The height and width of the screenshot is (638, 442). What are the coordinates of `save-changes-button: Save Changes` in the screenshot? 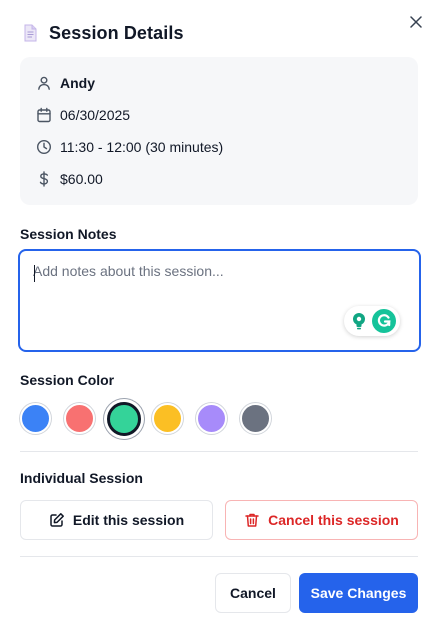 It's located at (358, 593).